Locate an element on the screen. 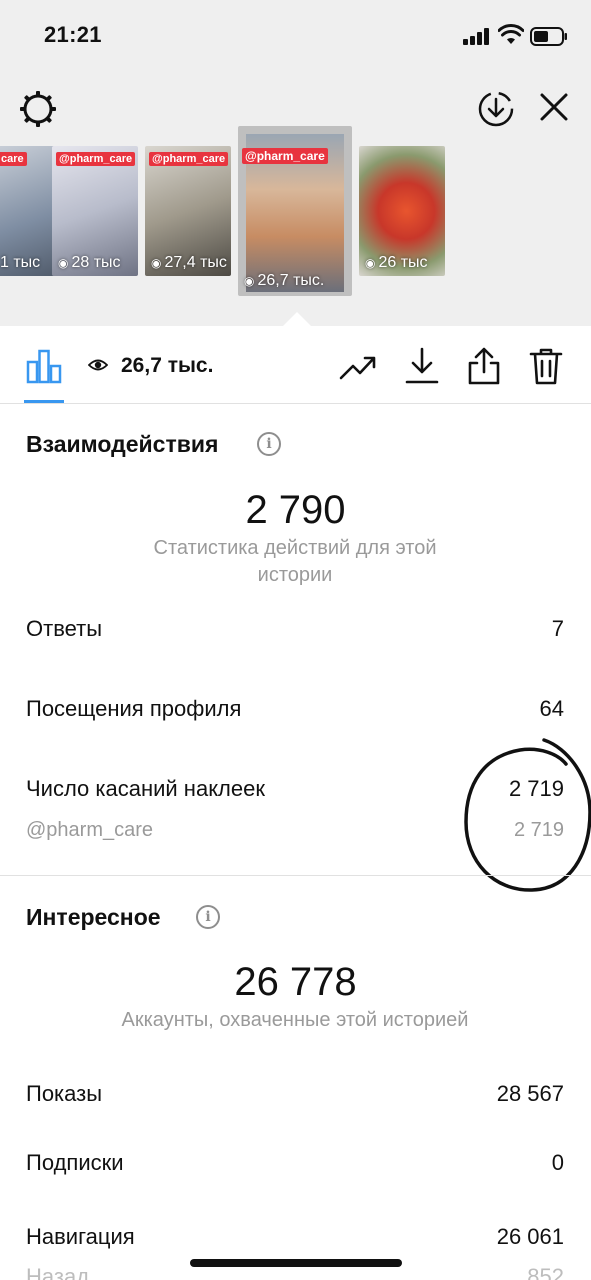  story-view-count: ◉ 26 тыс is located at coordinates (396, 262).